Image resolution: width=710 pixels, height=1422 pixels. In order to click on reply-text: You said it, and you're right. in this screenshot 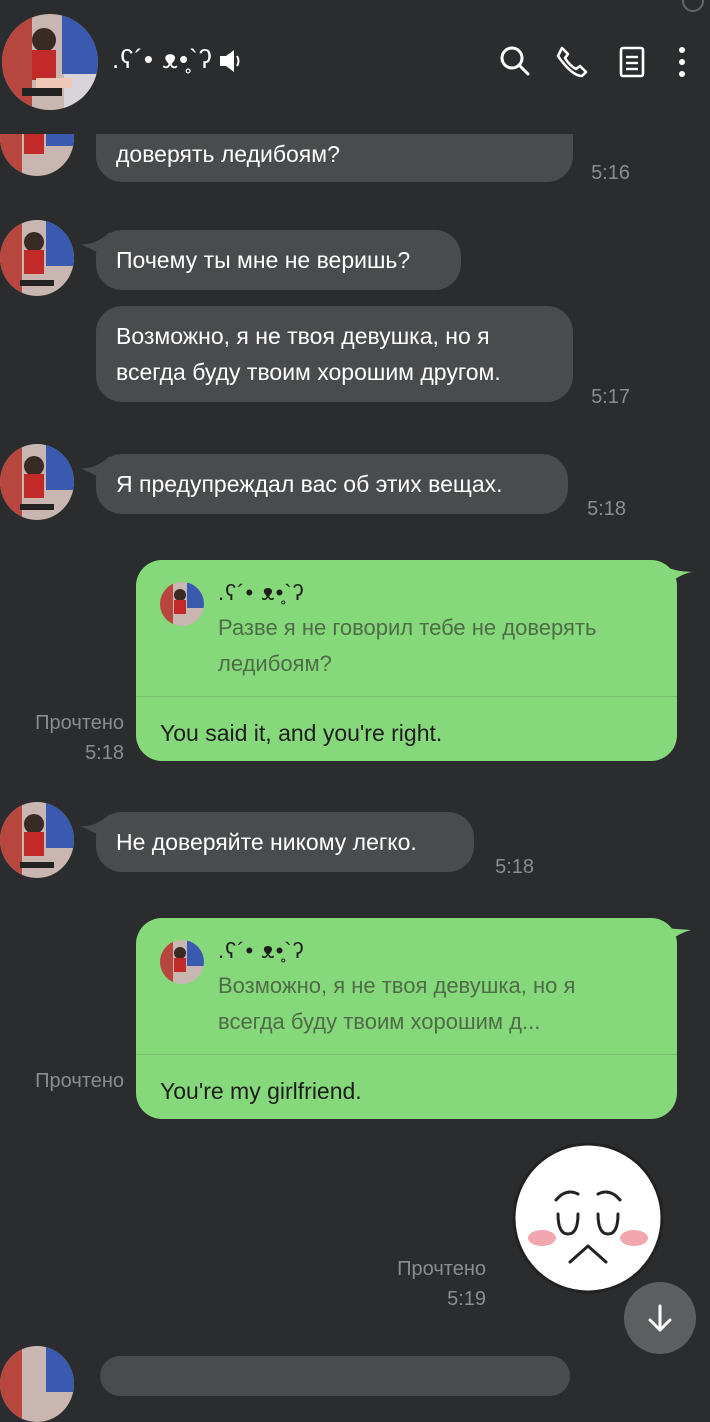, I will do `click(301, 733)`.